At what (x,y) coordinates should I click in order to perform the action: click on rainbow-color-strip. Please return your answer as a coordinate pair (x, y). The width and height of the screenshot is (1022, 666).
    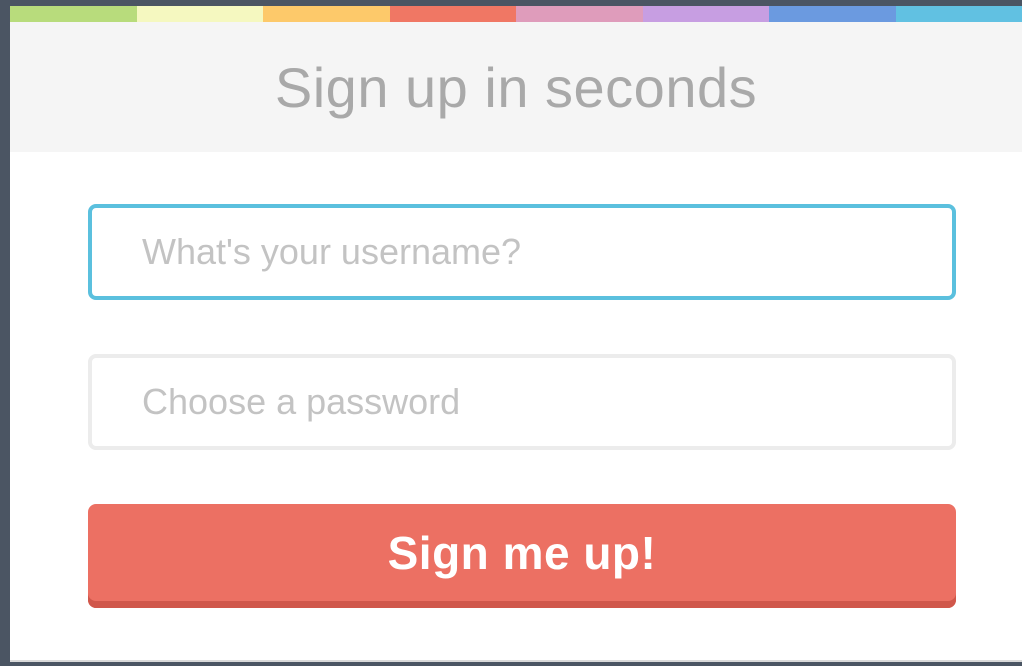
    Looking at the image, I should click on (516, 14).